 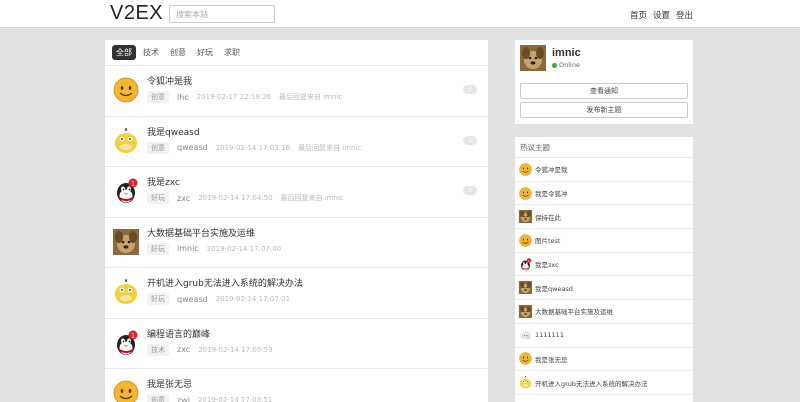 What do you see at coordinates (604, 217) in the screenshot?
I see `hot-topic-item: 保持在此` at bounding box center [604, 217].